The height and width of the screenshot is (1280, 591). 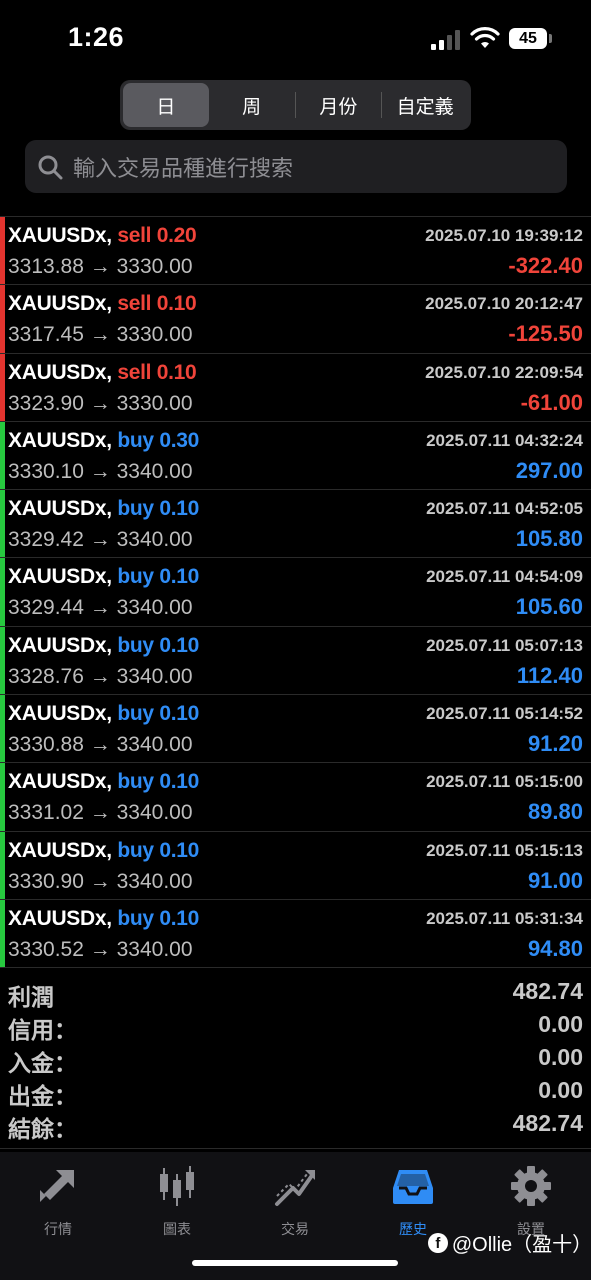 What do you see at coordinates (504, 577) in the screenshot?
I see `trade-time: 2025.07.11 04:54:09` at bounding box center [504, 577].